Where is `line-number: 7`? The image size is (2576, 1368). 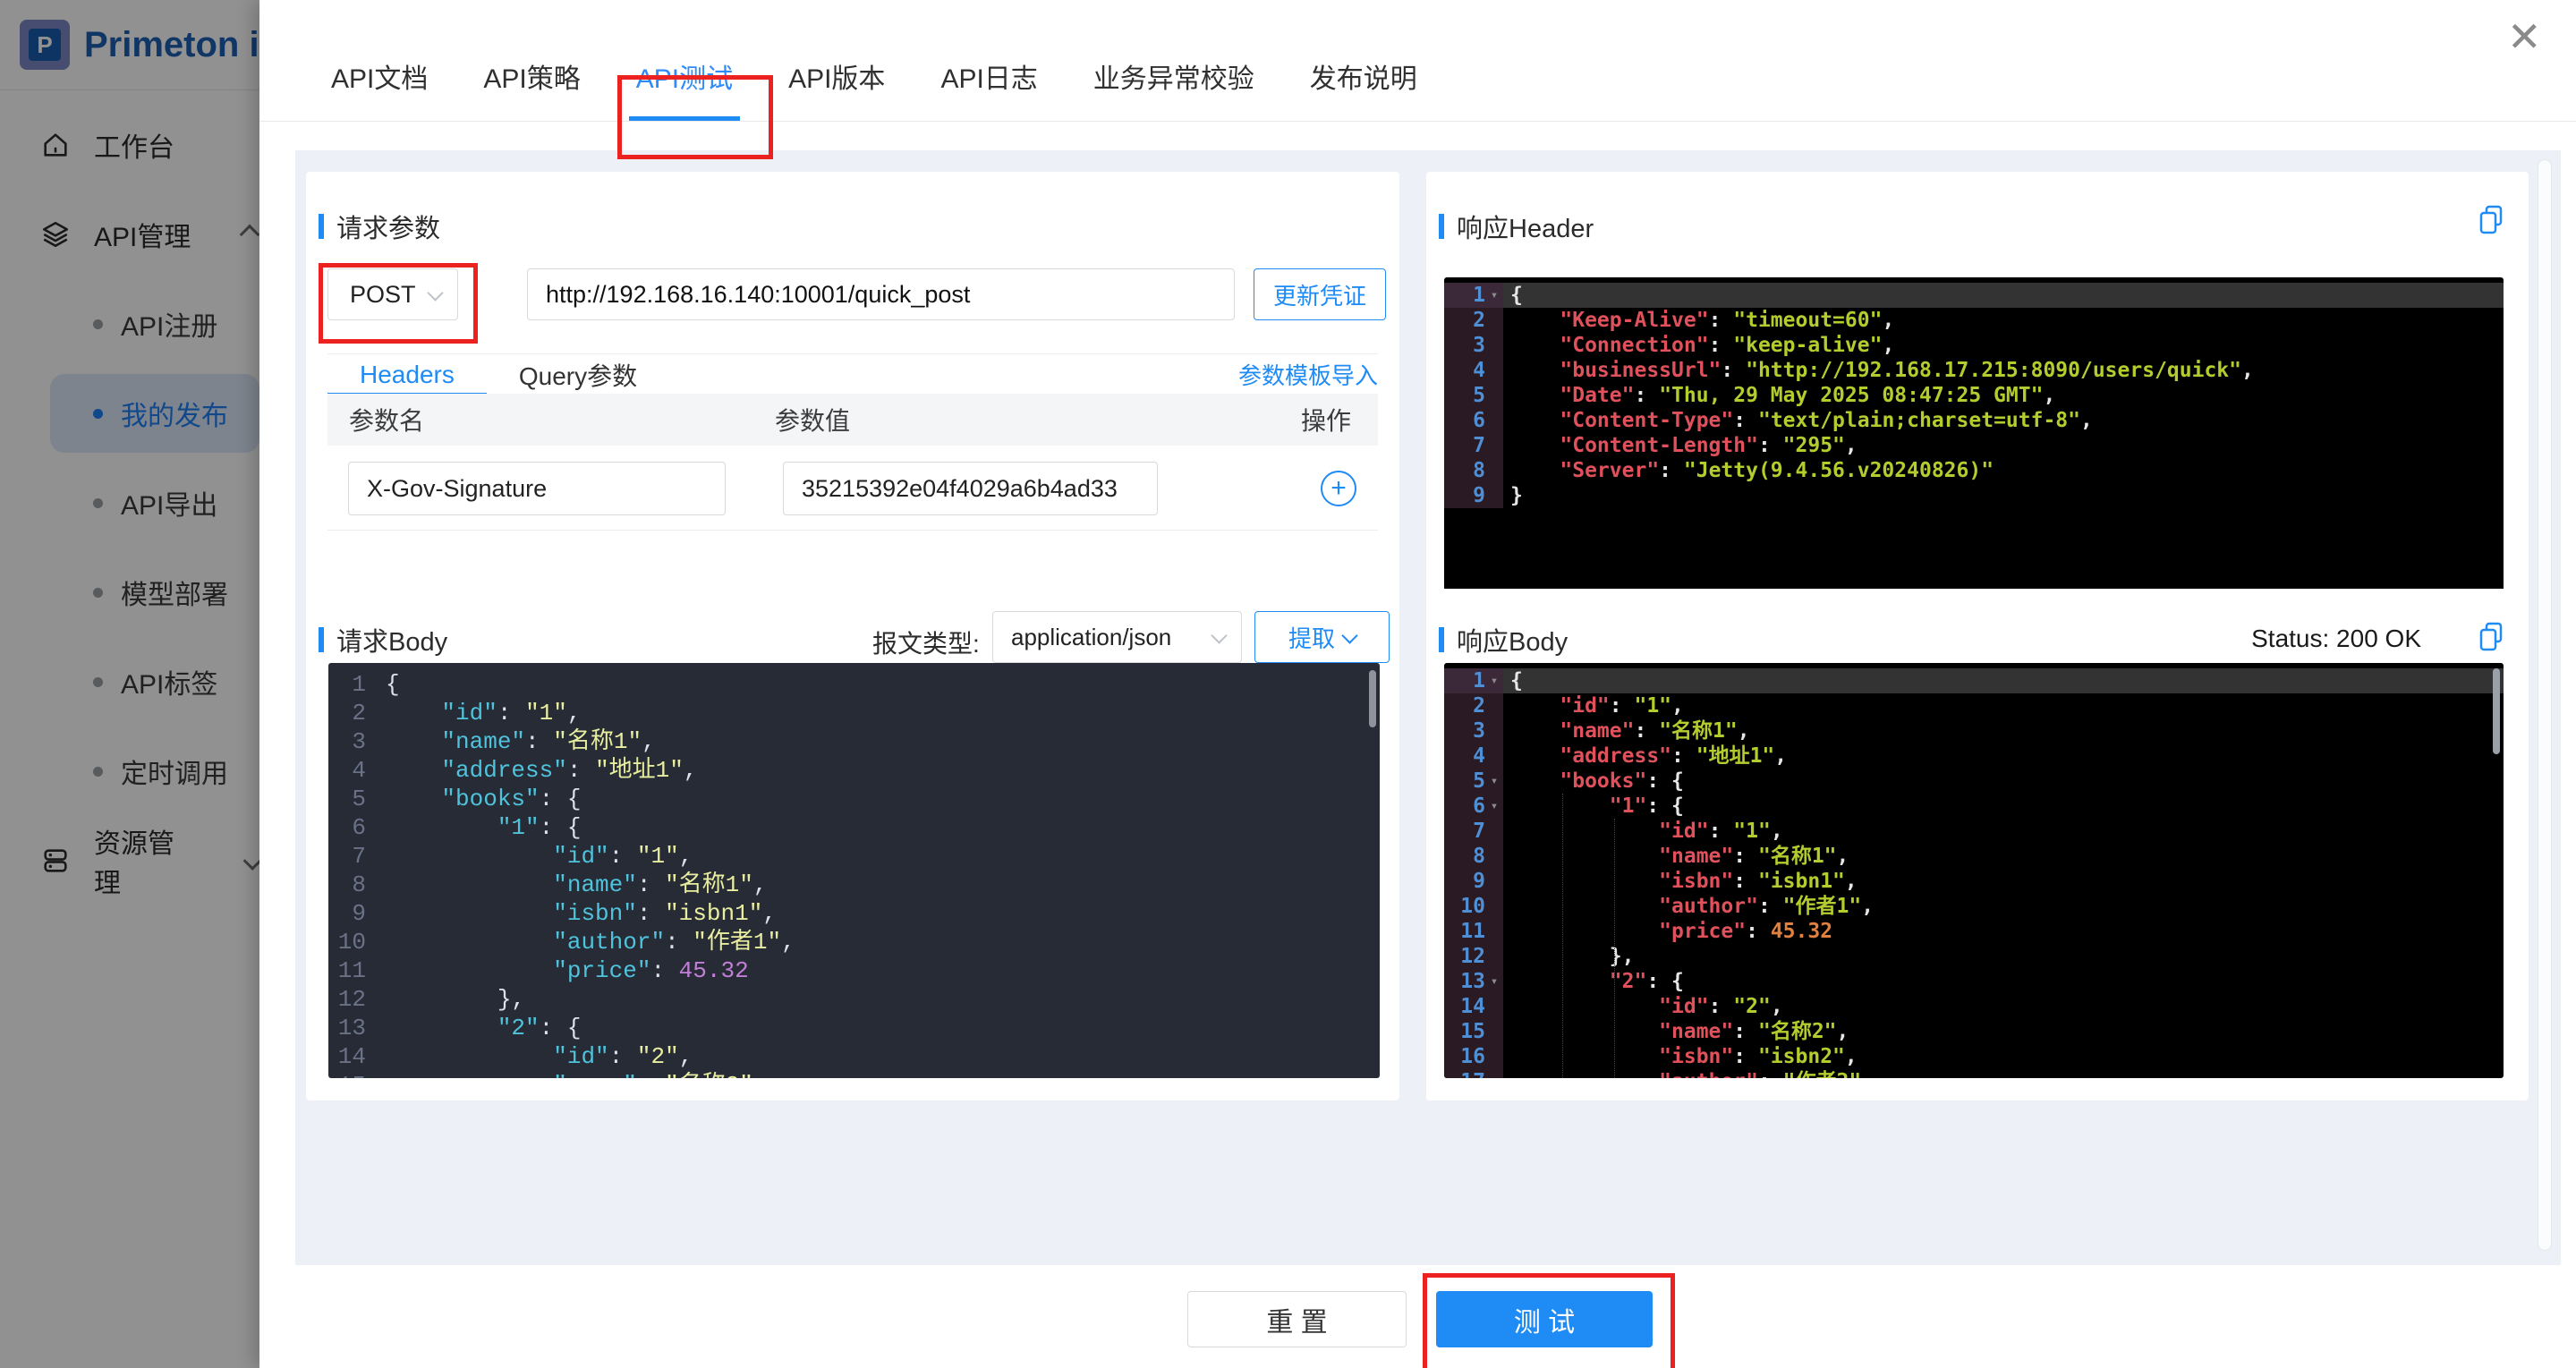
line-number: 7 is located at coordinates (1473, 445).